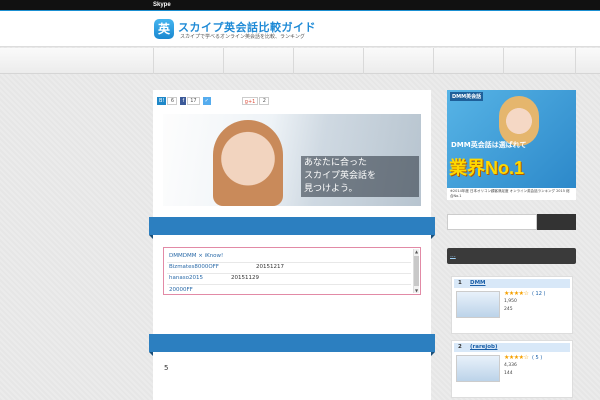  I want to click on review-count-link: ( 5 ), so click(537, 358).